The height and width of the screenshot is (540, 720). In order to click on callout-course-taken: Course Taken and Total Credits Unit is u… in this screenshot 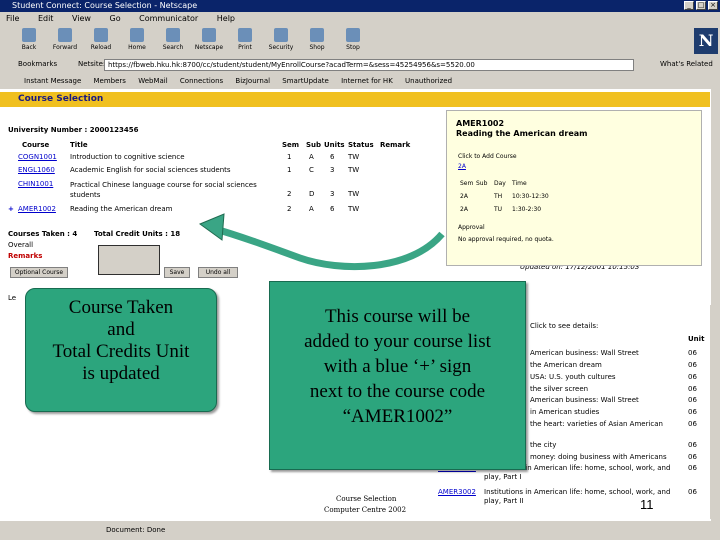, I will do `click(121, 350)`.